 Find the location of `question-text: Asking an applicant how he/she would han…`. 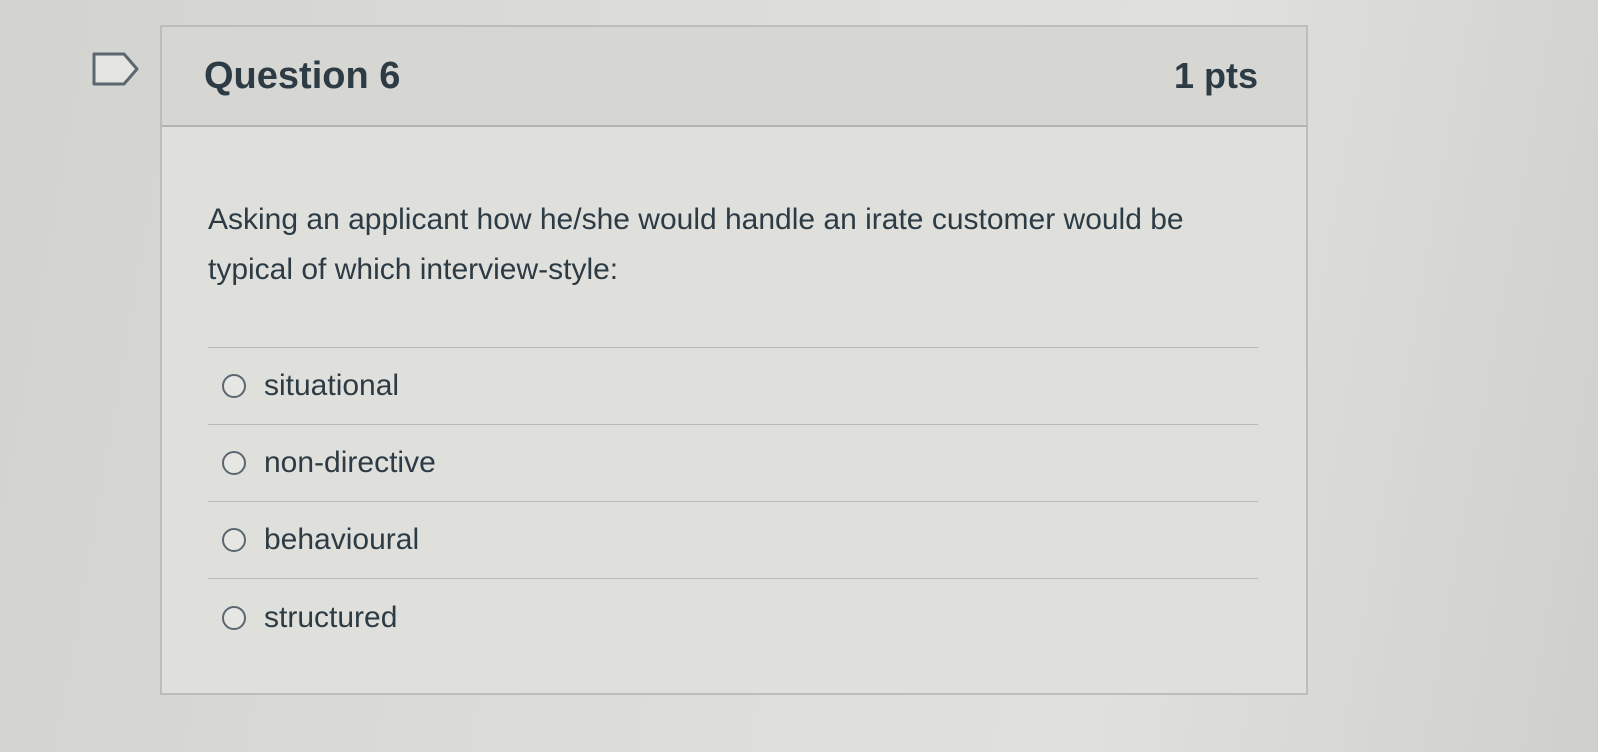

question-text: Asking an applicant how he/she would han… is located at coordinates (696, 244).